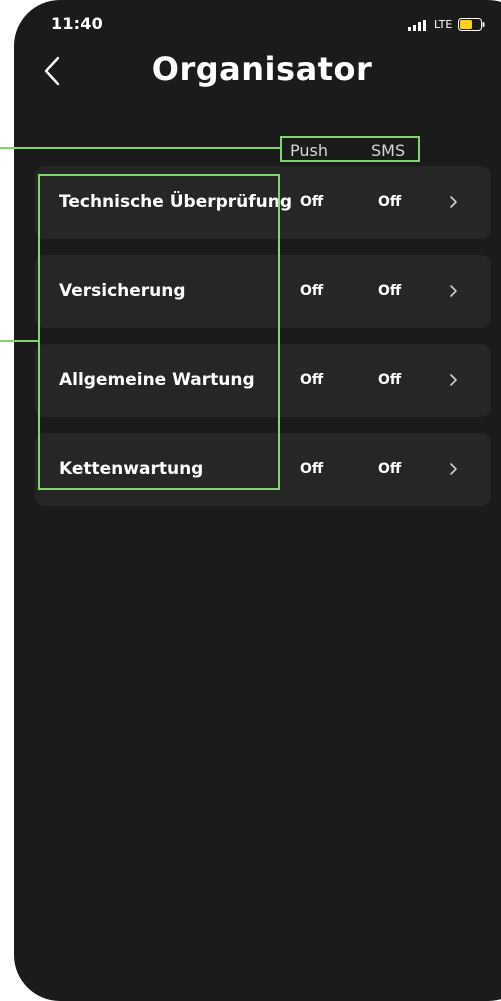 The width and height of the screenshot is (501, 1001). What do you see at coordinates (263, 291) in the screenshot?
I see `reminder-row-versicherung: Versicherung Off Off` at bounding box center [263, 291].